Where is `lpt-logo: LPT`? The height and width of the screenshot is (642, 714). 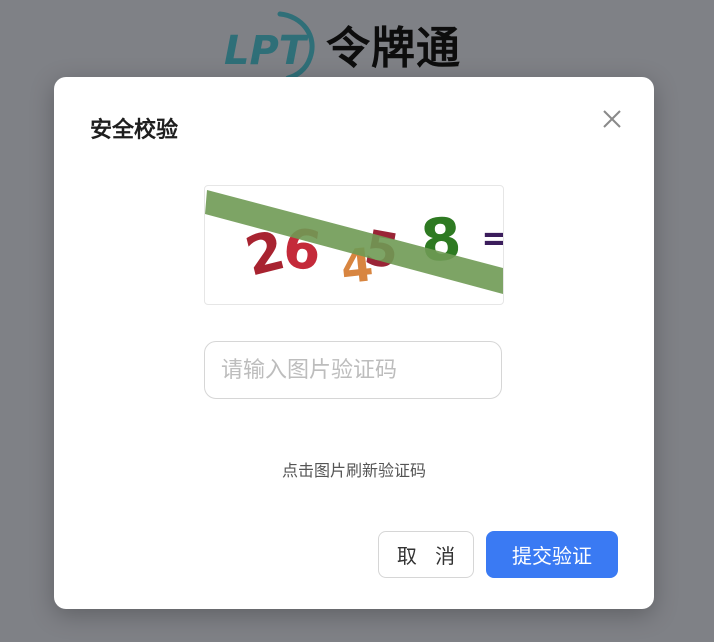
lpt-logo: LPT is located at coordinates (269, 45).